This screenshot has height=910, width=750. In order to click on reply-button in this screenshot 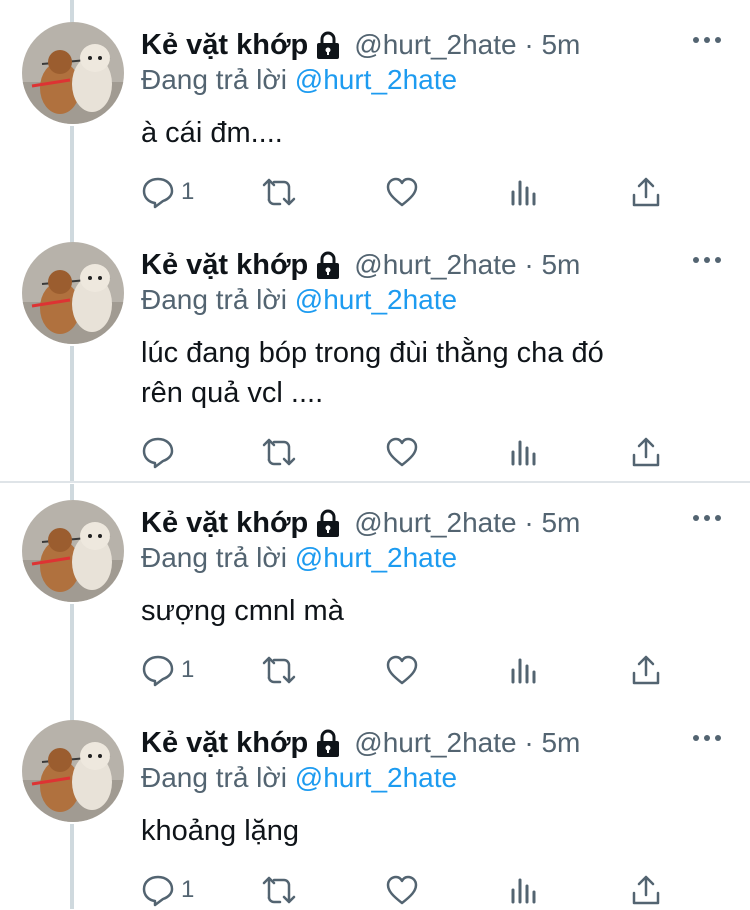, I will do `click(161, 452)`.